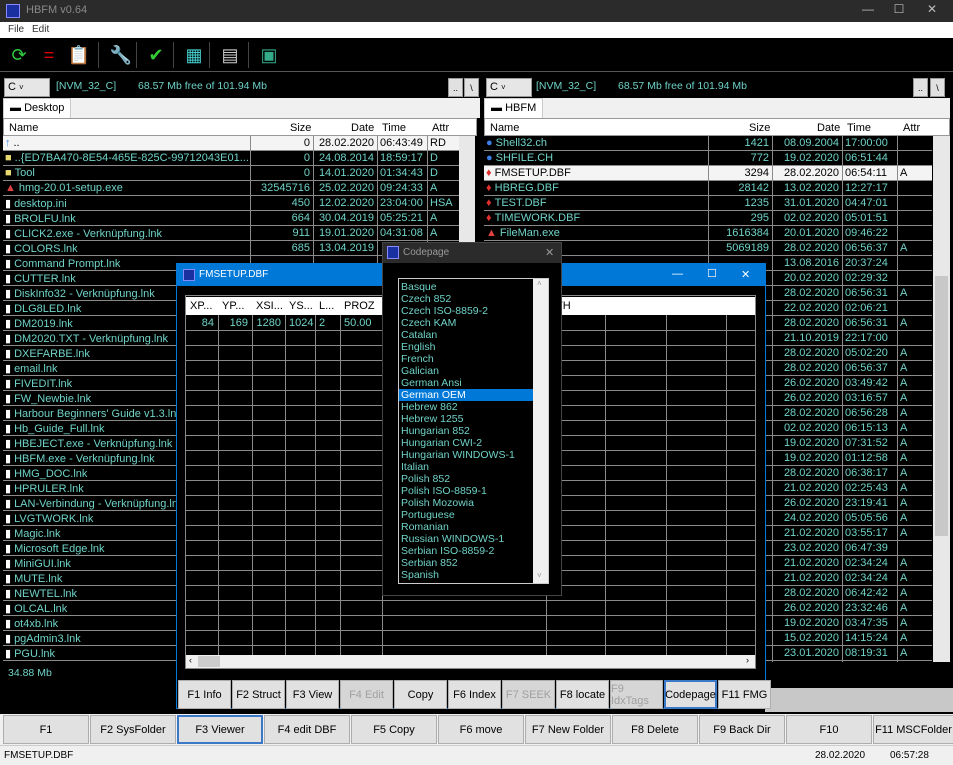 Image resolution: width=953 pixels, height=765 pixels. I want to click on file-row: ↑.. 0 28.02.2020 06:43:49 RD, so click(231, 143).